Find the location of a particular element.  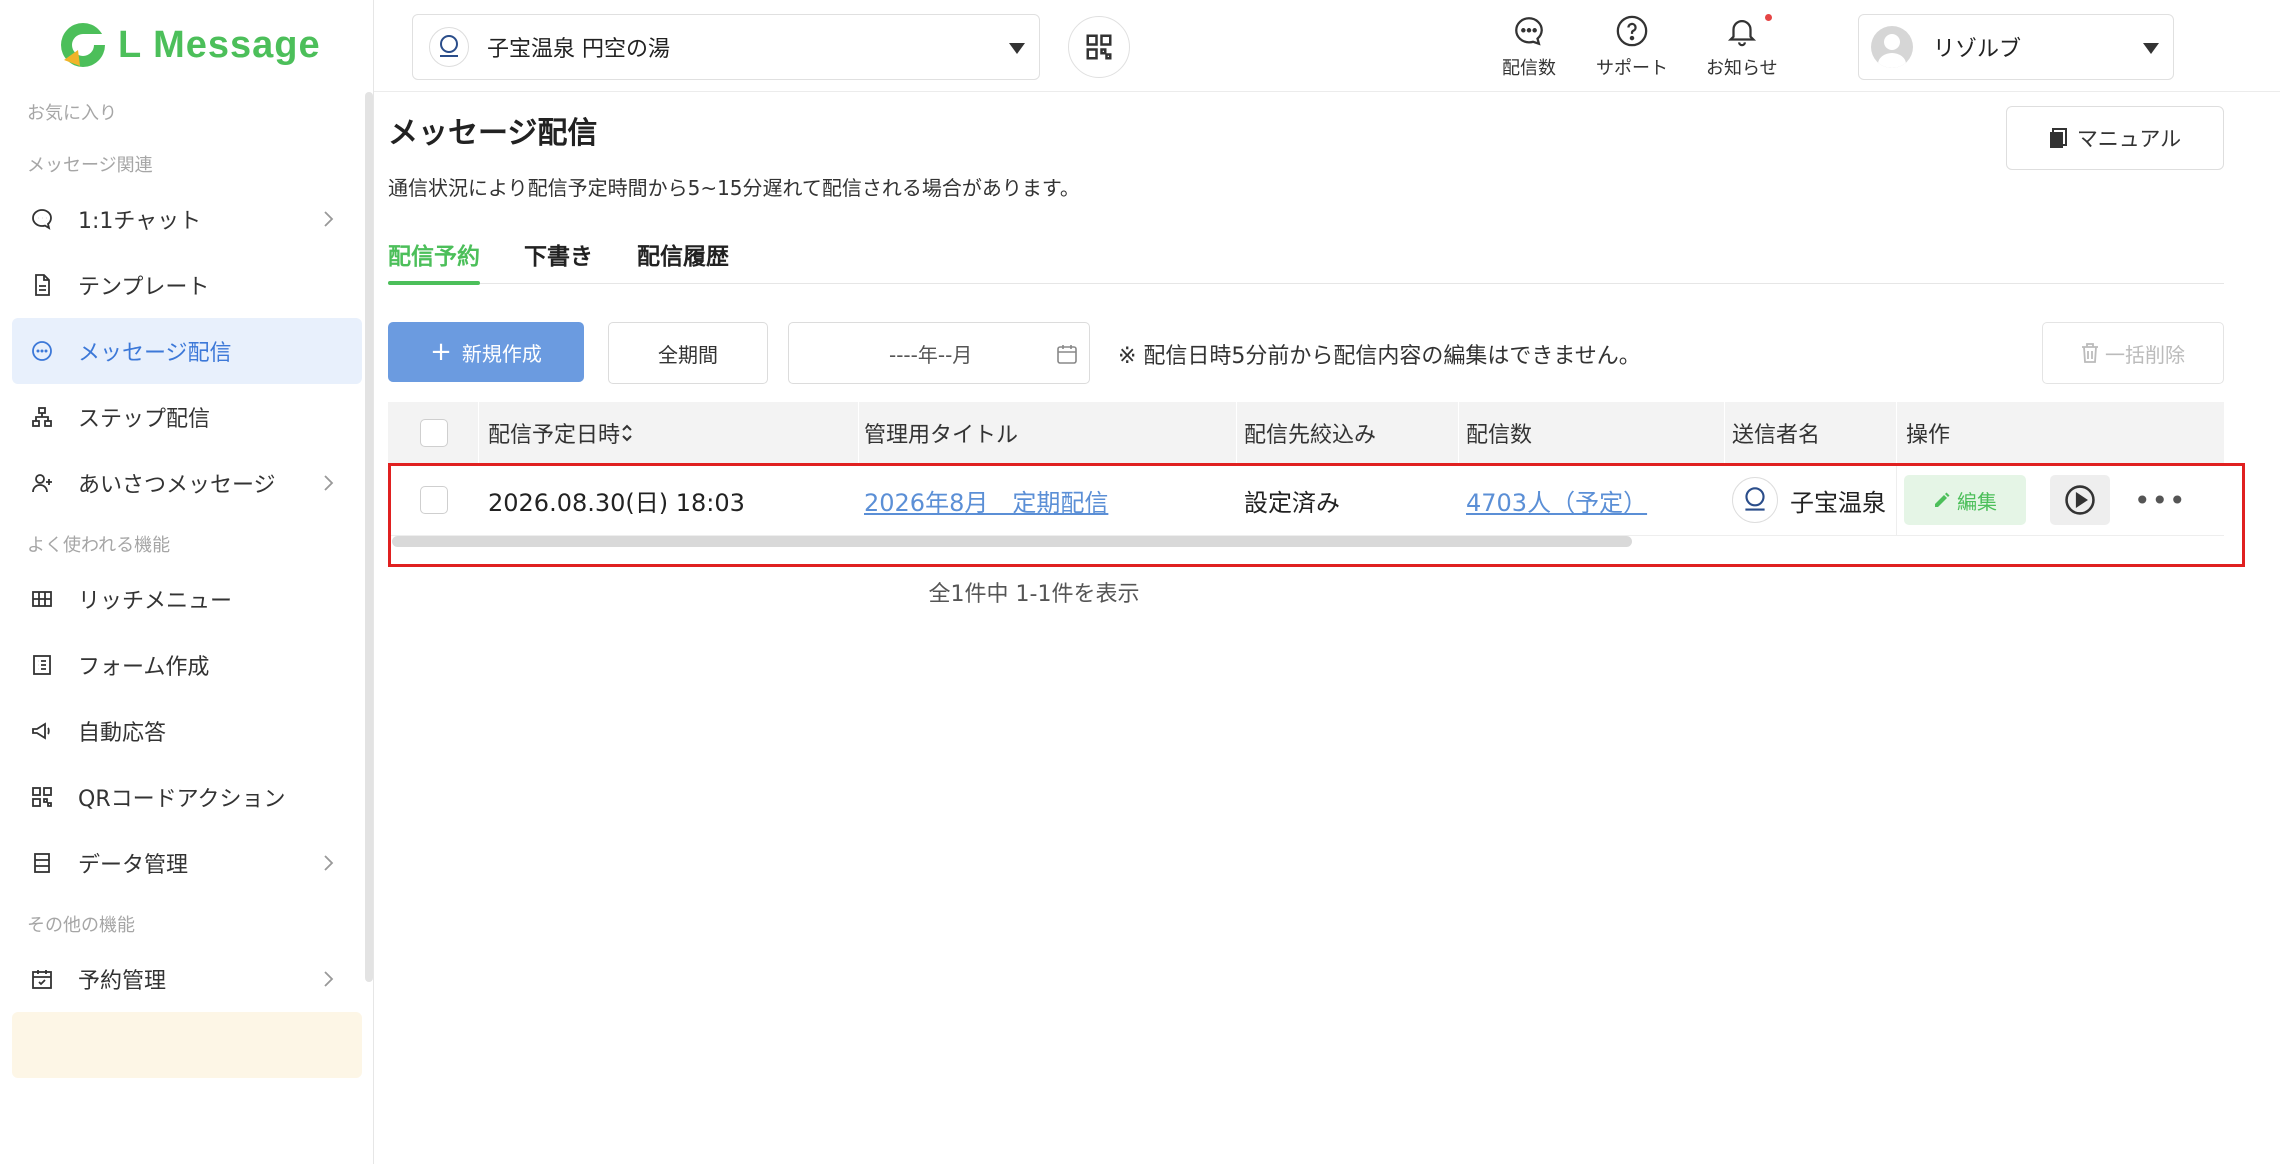

table-header: 配信予定日時 管理用タイトル 配信先絞込み 配信数 送信者名 操作 is located at coordinates (1306, 433).